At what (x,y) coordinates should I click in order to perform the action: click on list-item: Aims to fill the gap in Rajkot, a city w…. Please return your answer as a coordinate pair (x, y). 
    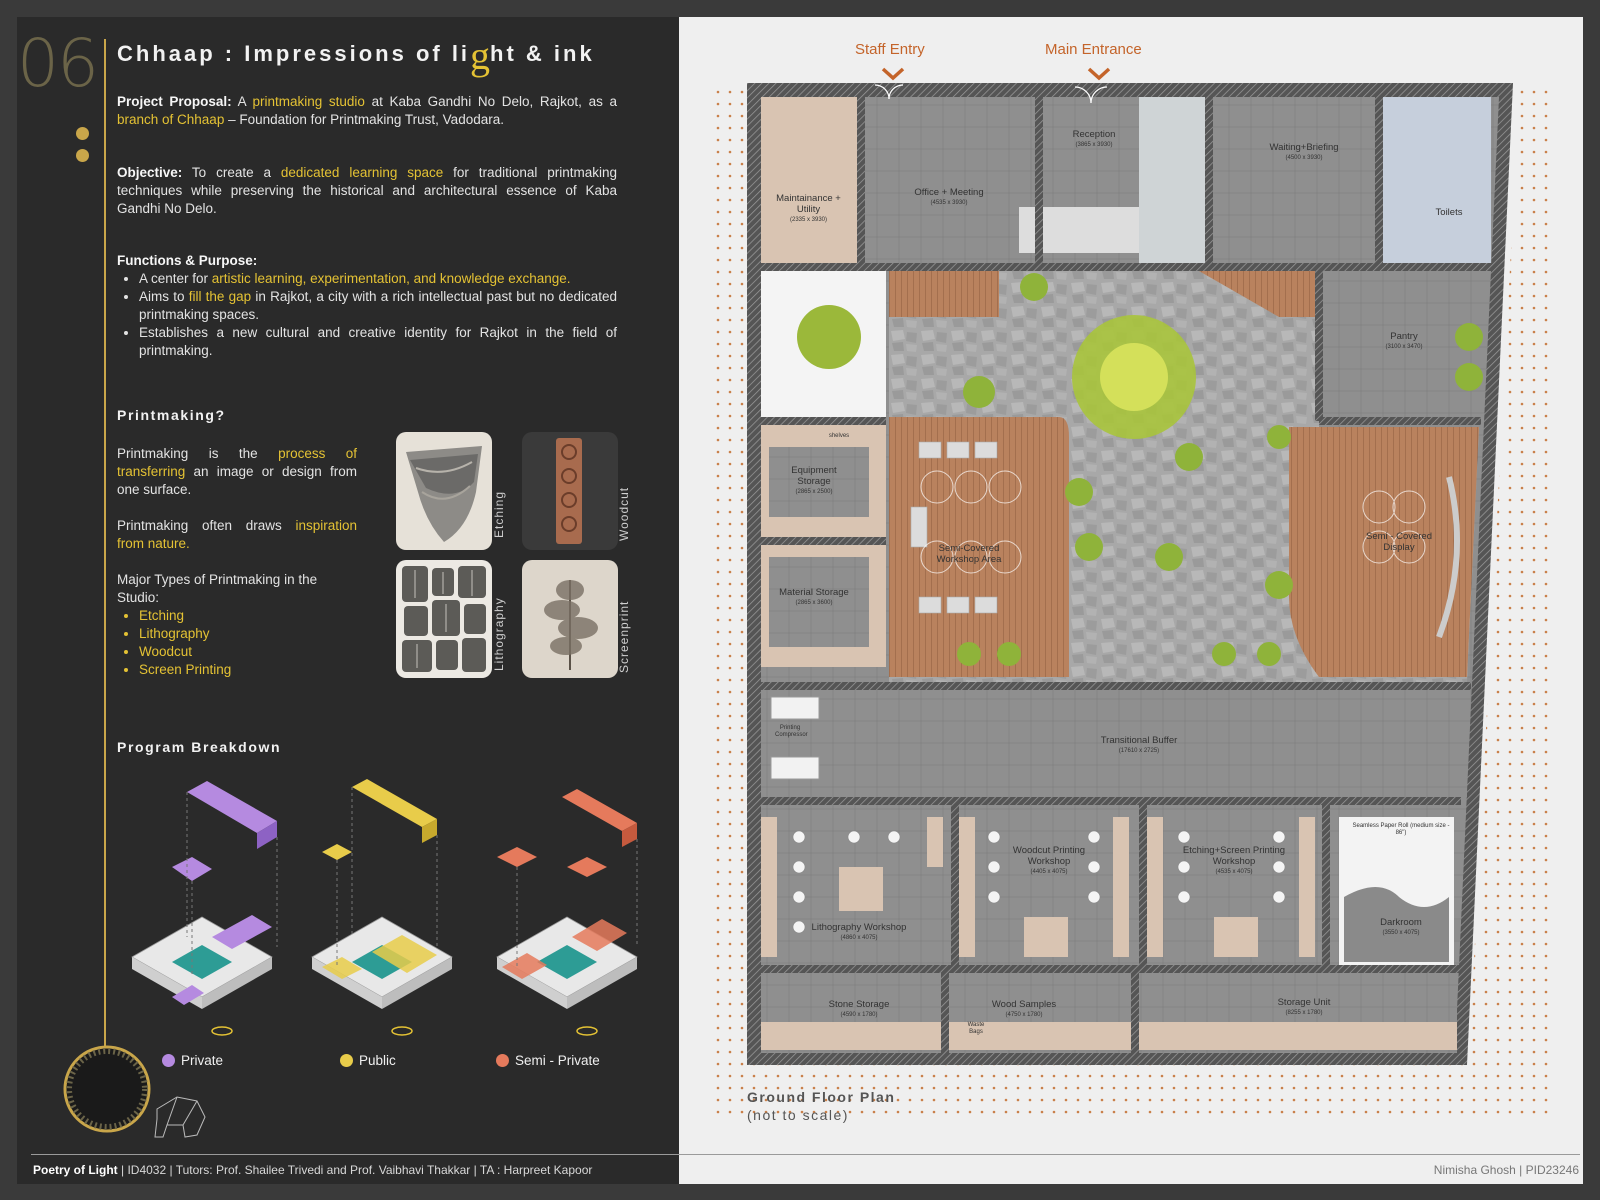
    Looking at the image, I should click on (378, 306).